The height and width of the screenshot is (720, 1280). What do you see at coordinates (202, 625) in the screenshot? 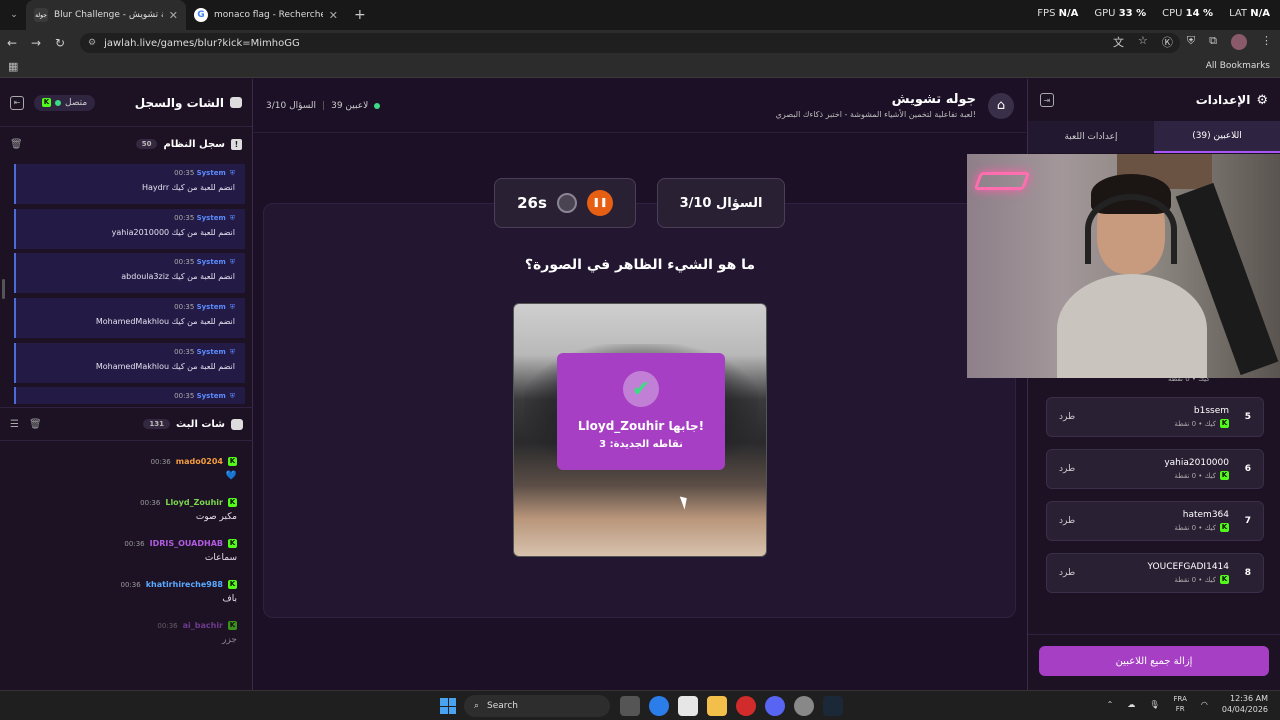
I see `username: ai_bachir` at bounding box center [202, 625].